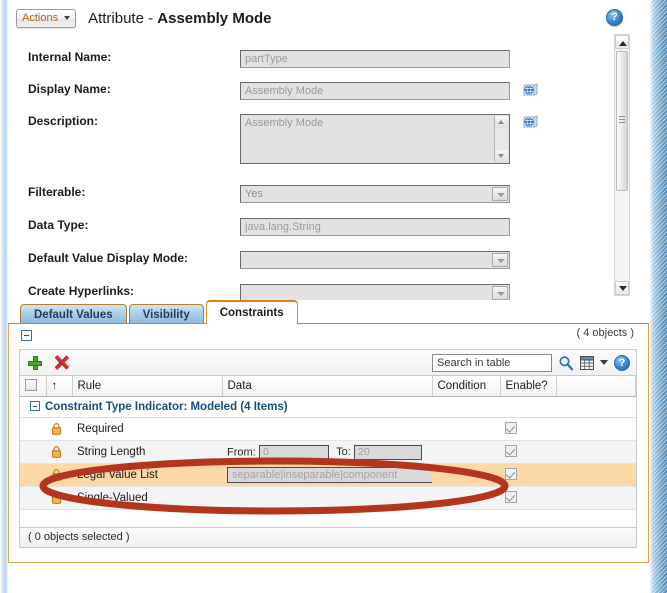  Describe the element at coordinates (61, 362) in the screenshot. I see `delete-icon` at that location.